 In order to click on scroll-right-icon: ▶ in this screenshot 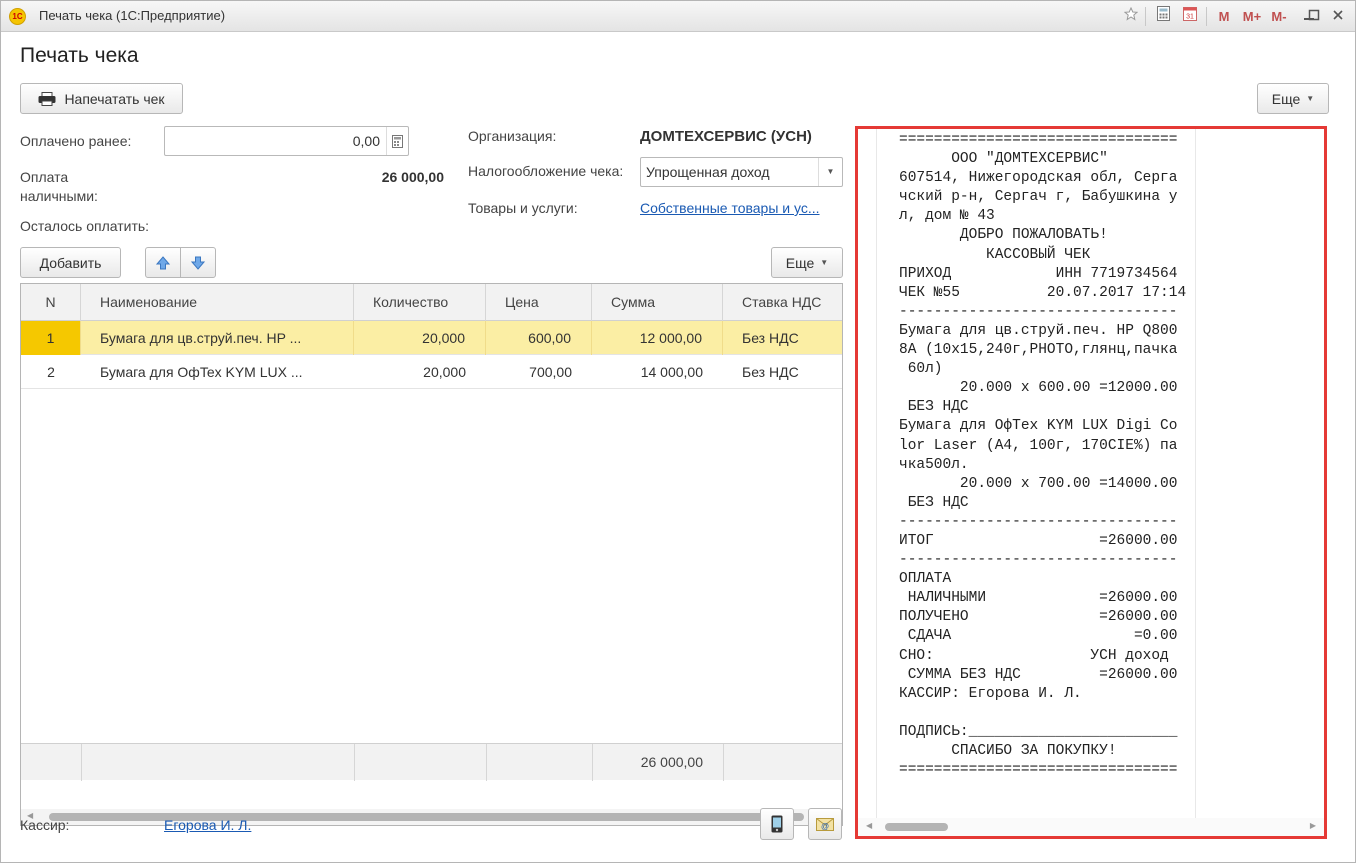, I will do `click(1313, 825)`.